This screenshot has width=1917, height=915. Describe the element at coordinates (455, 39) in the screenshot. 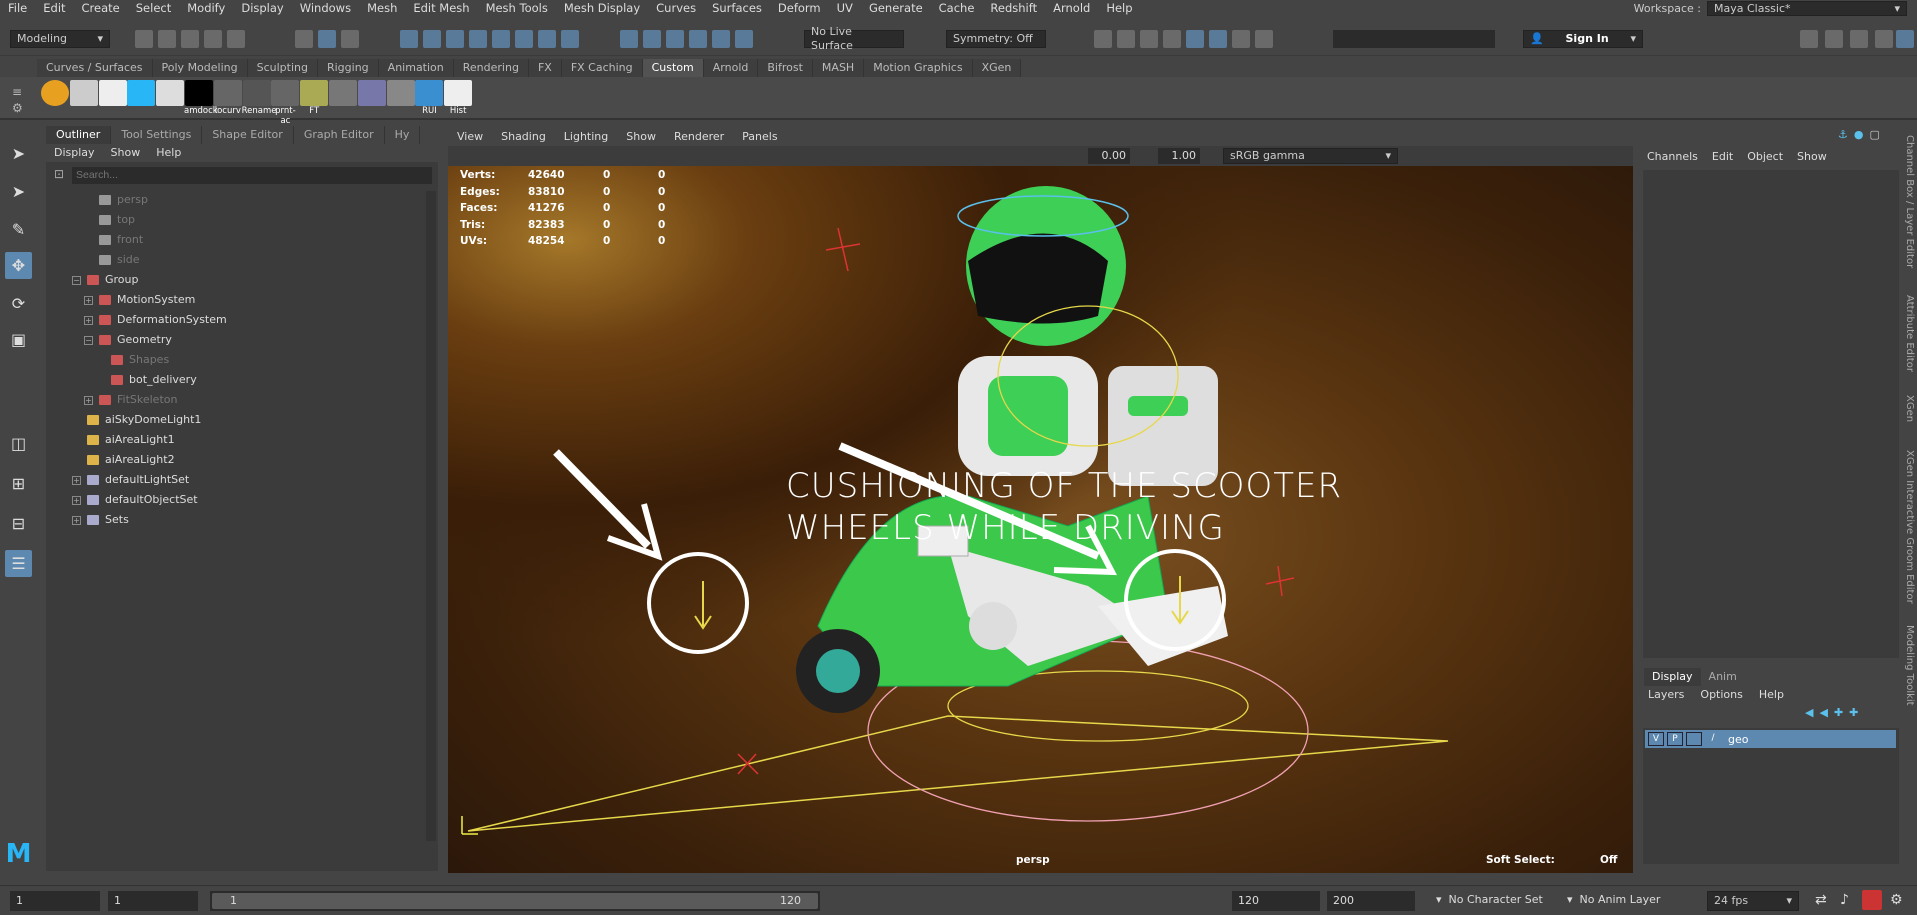

I see `snap-point-icon` at that location.